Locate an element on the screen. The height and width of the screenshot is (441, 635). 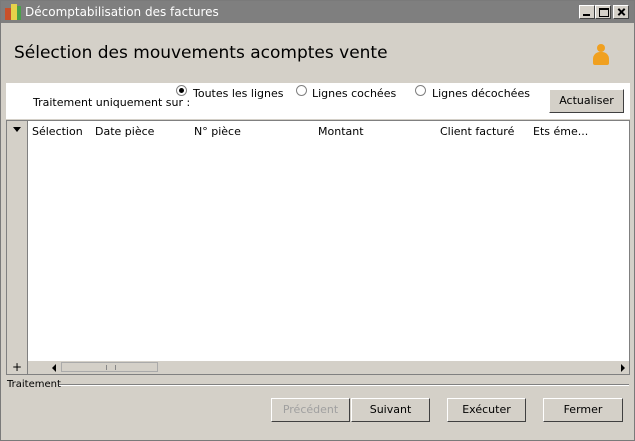
chevron-down-icon is located at coordinates (17, 129).